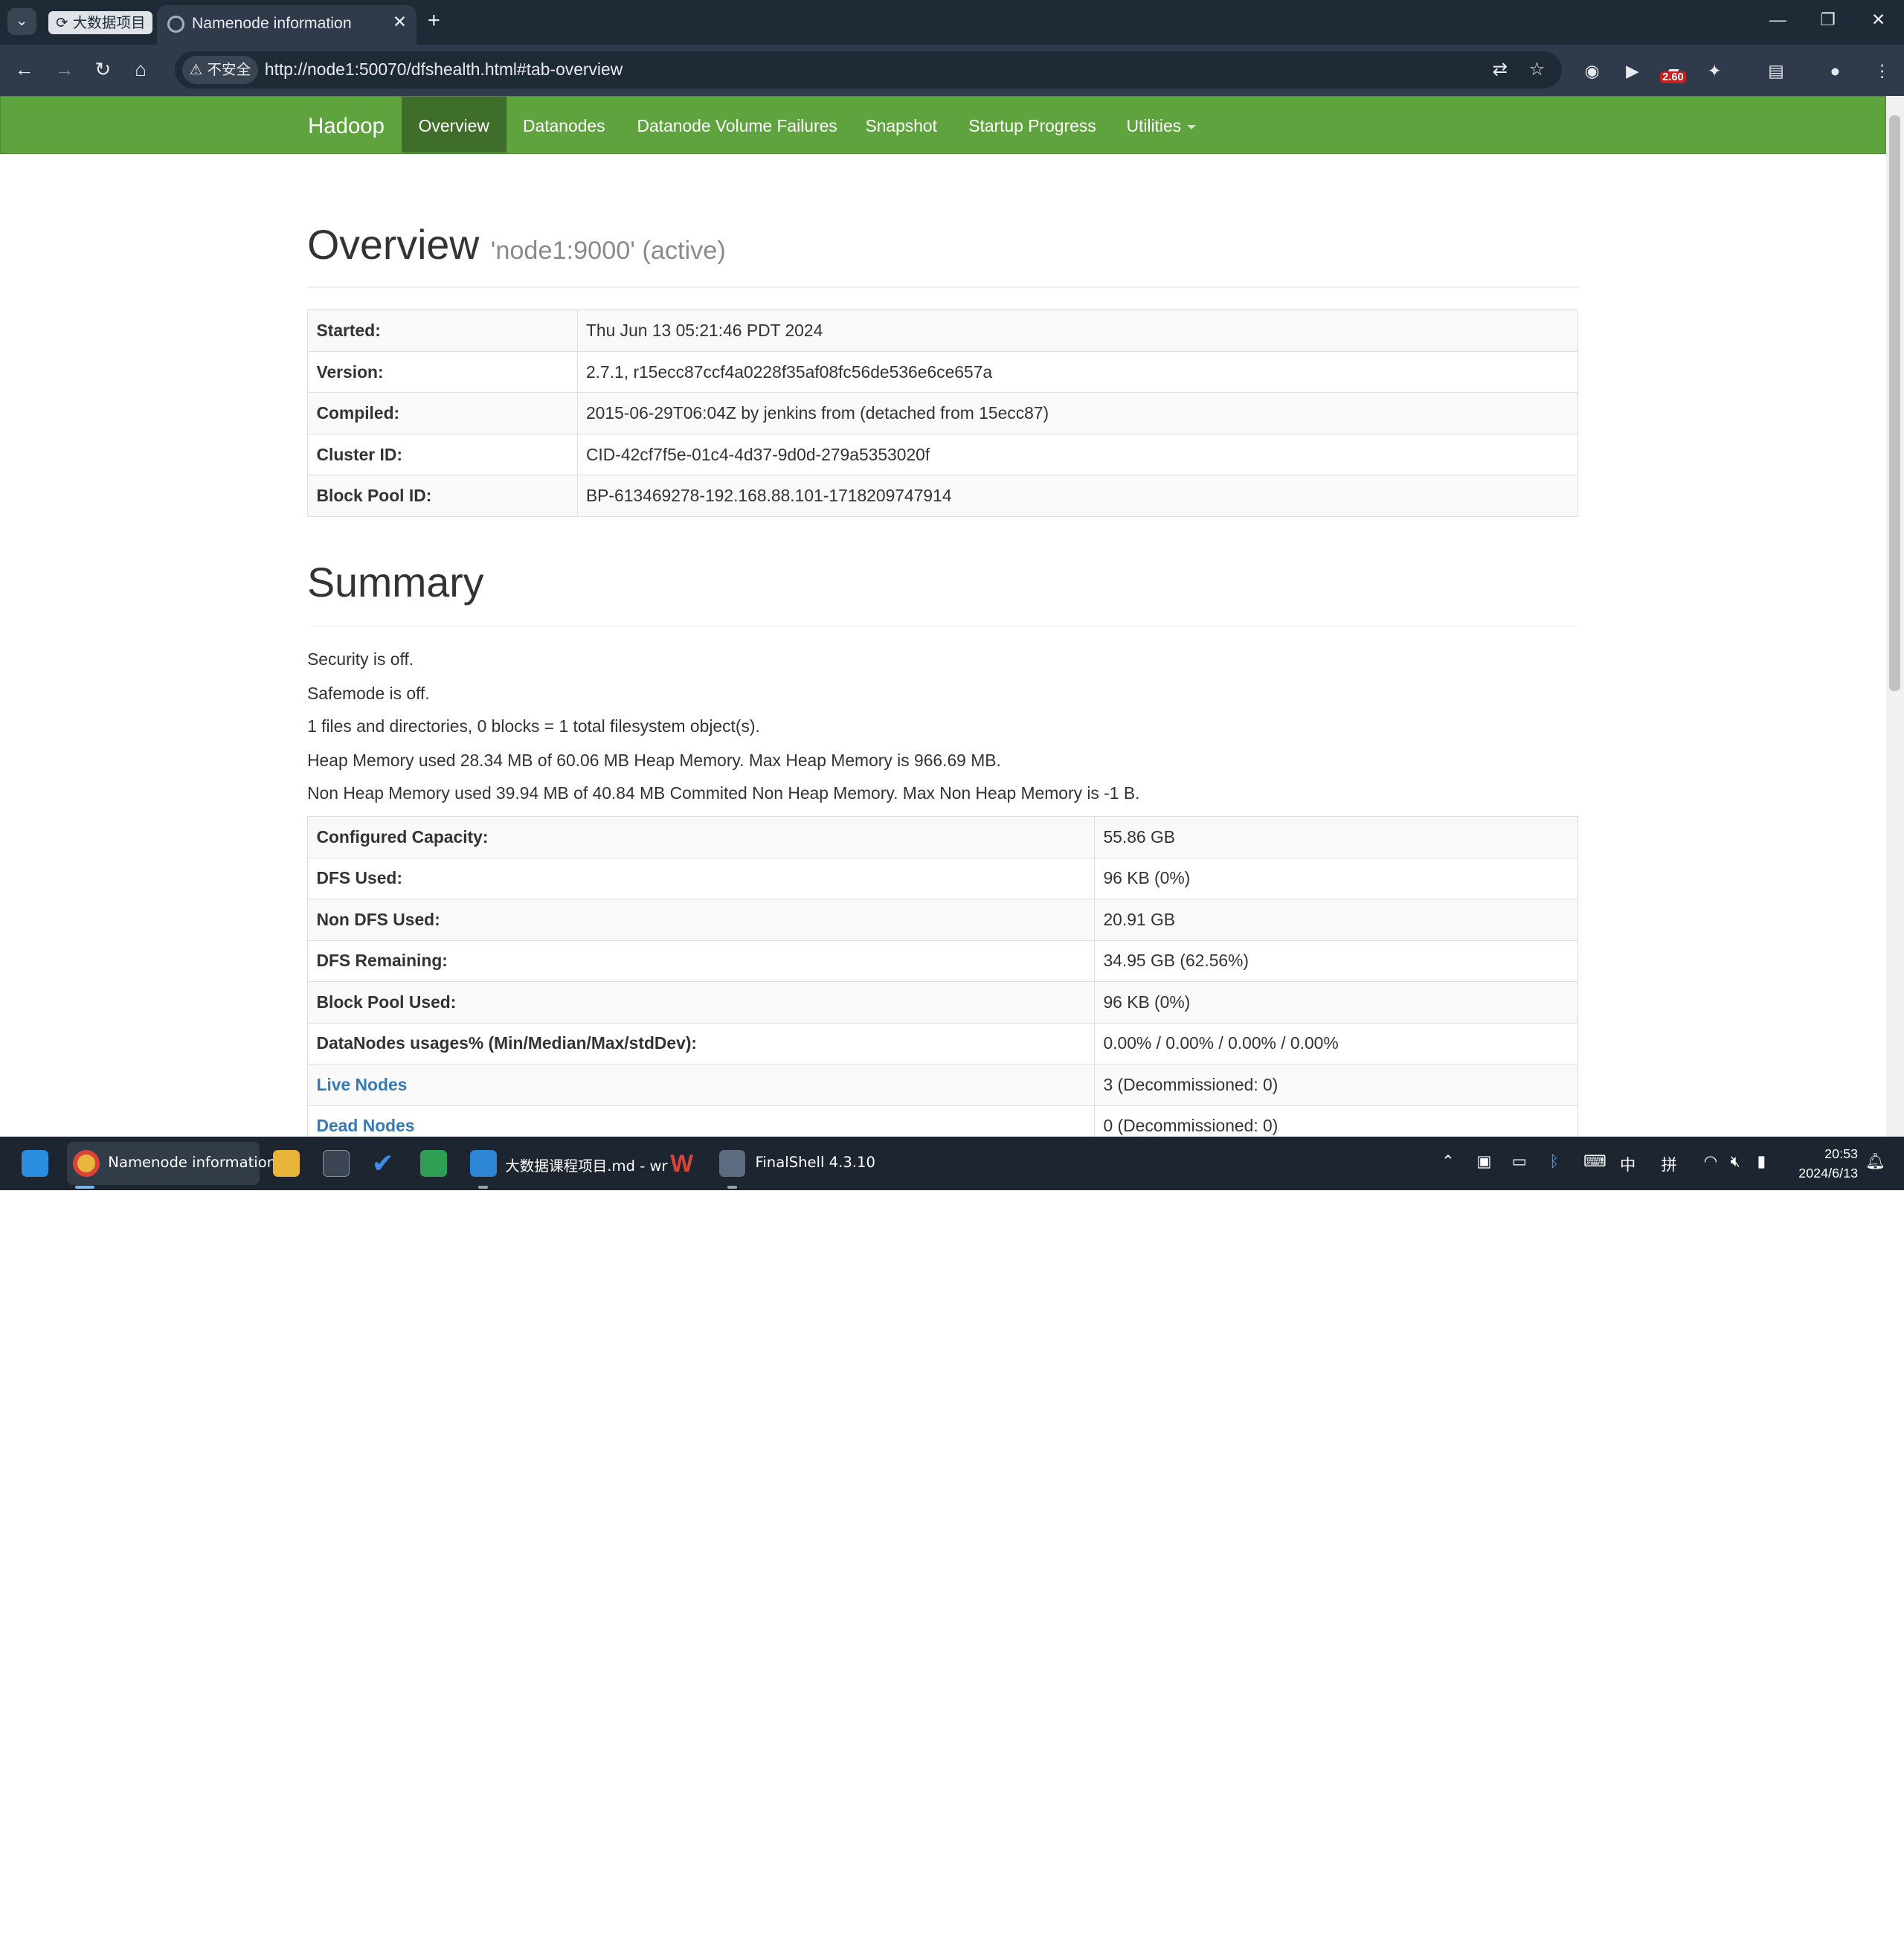 The height and width of the screenshot is (1943, 1904). What do you see at coordinates (943, 878) in the screenshot?
I see `table-row: DFS Used: 96 KB (0%)` at bounding box center [943, 878].